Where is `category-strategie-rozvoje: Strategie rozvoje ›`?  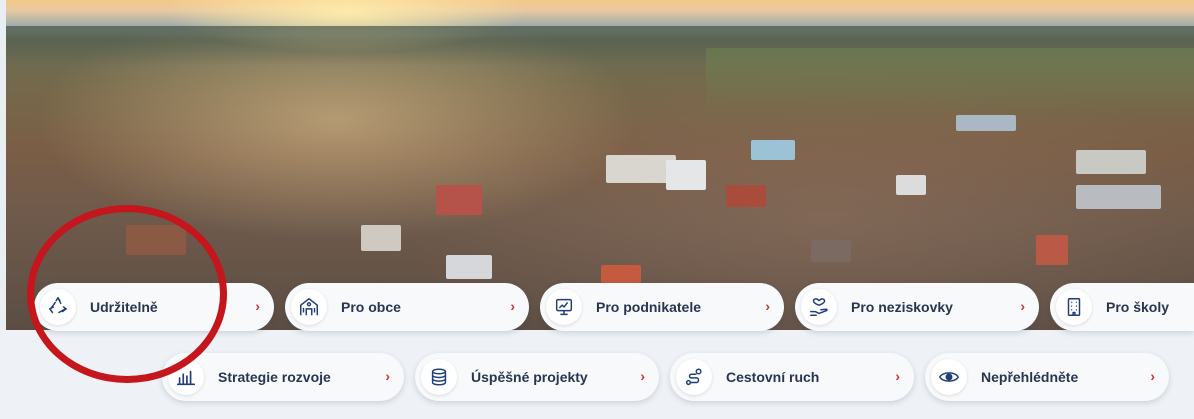
category-strategie-rozvoje: Strategie rozvoje › is located at coordinates (283, 377).